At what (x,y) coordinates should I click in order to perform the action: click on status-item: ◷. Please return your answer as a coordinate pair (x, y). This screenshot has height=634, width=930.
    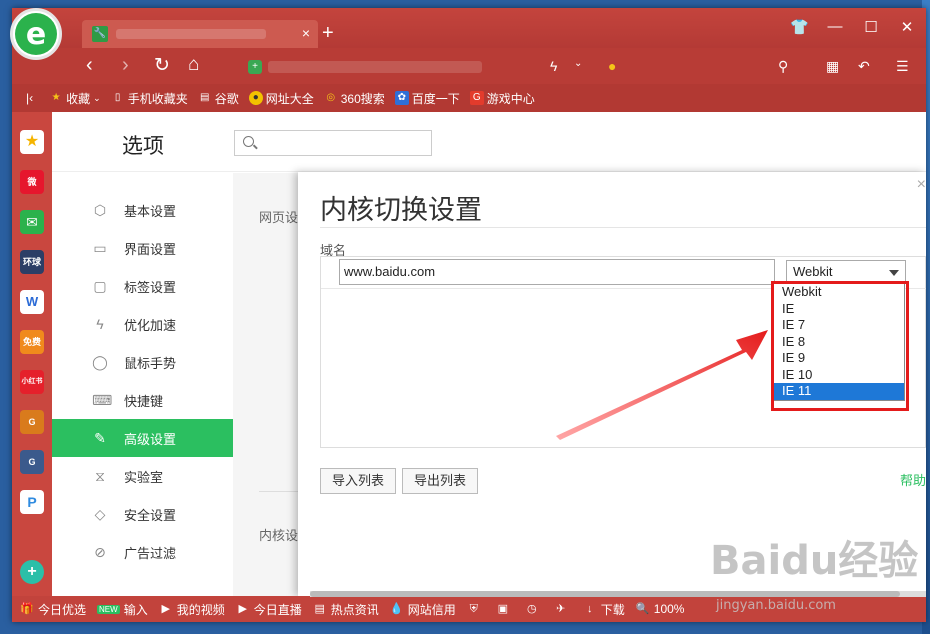
    Looking at the image, I should click on (534, 609).